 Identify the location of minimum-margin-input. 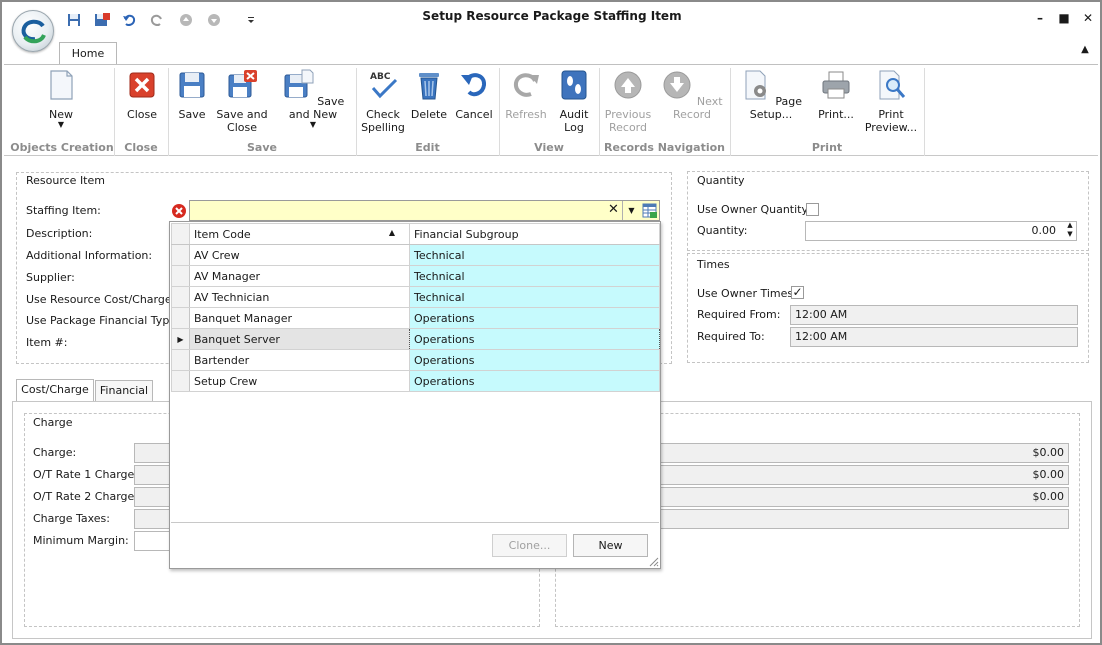
(154, 541).